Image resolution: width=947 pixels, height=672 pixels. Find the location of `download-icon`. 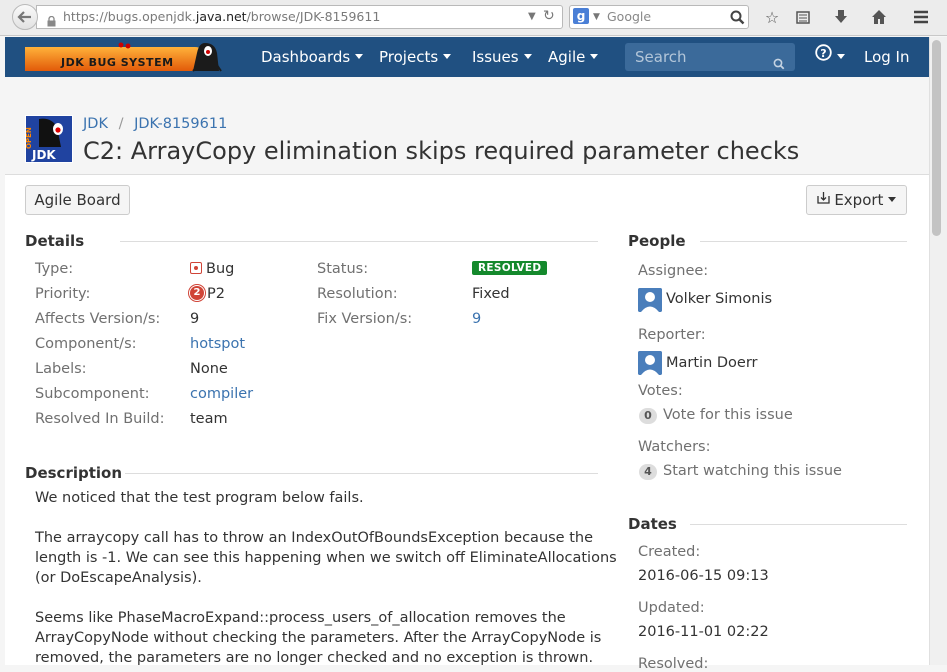

download-icon is located at coordinates (841, 17).